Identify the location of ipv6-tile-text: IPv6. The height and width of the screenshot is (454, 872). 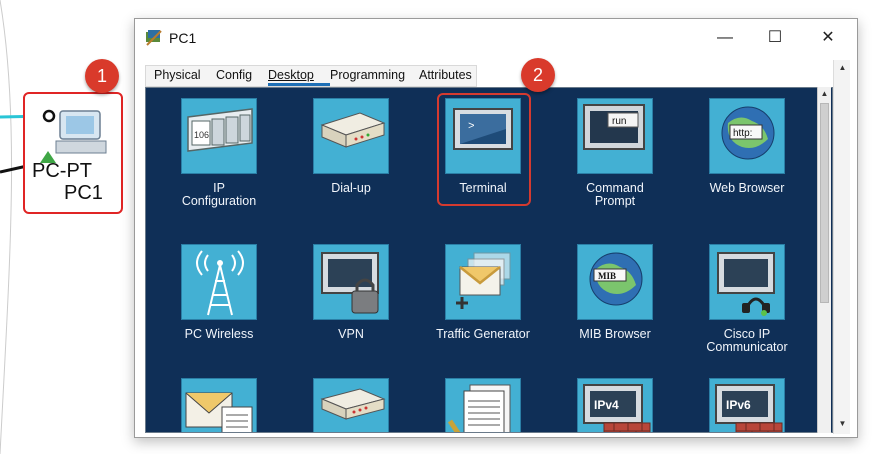
(738, 405).